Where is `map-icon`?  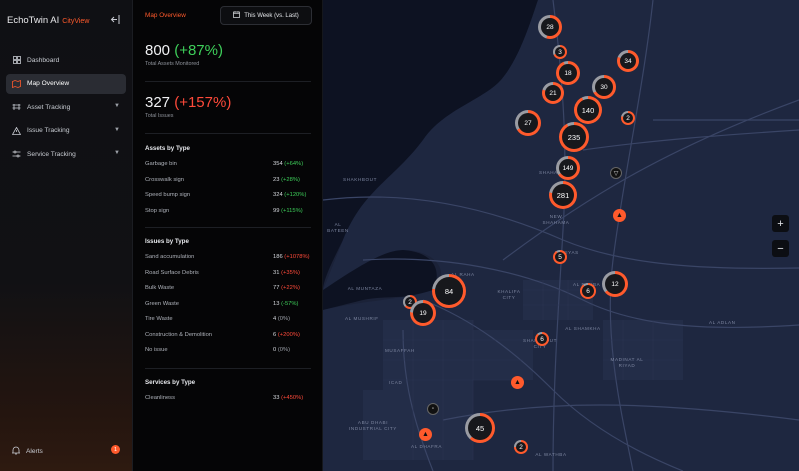
map-icon is located at coordinates (16, 83).